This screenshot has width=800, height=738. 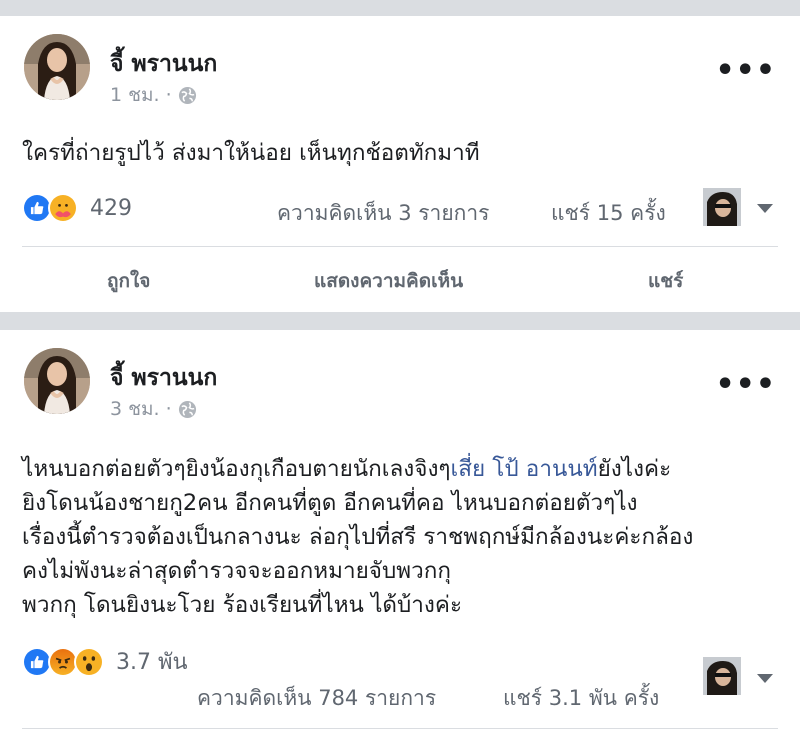 What do you see at coordinates (634, 469) in the screenshot?
I see `post-text-segment: ยังไงค่ะ` at bounding box center [634, 469].